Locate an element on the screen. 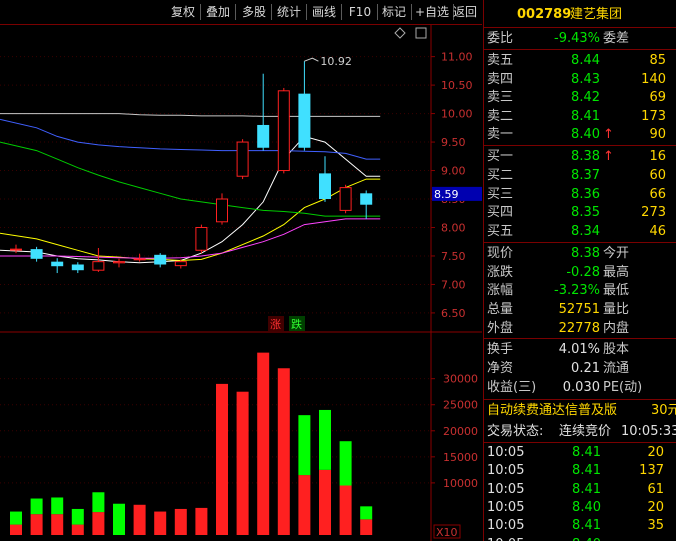 The height and width of the screenshot is (541, 676). stat-label: 外盘 is located at coordinates (500, 328).